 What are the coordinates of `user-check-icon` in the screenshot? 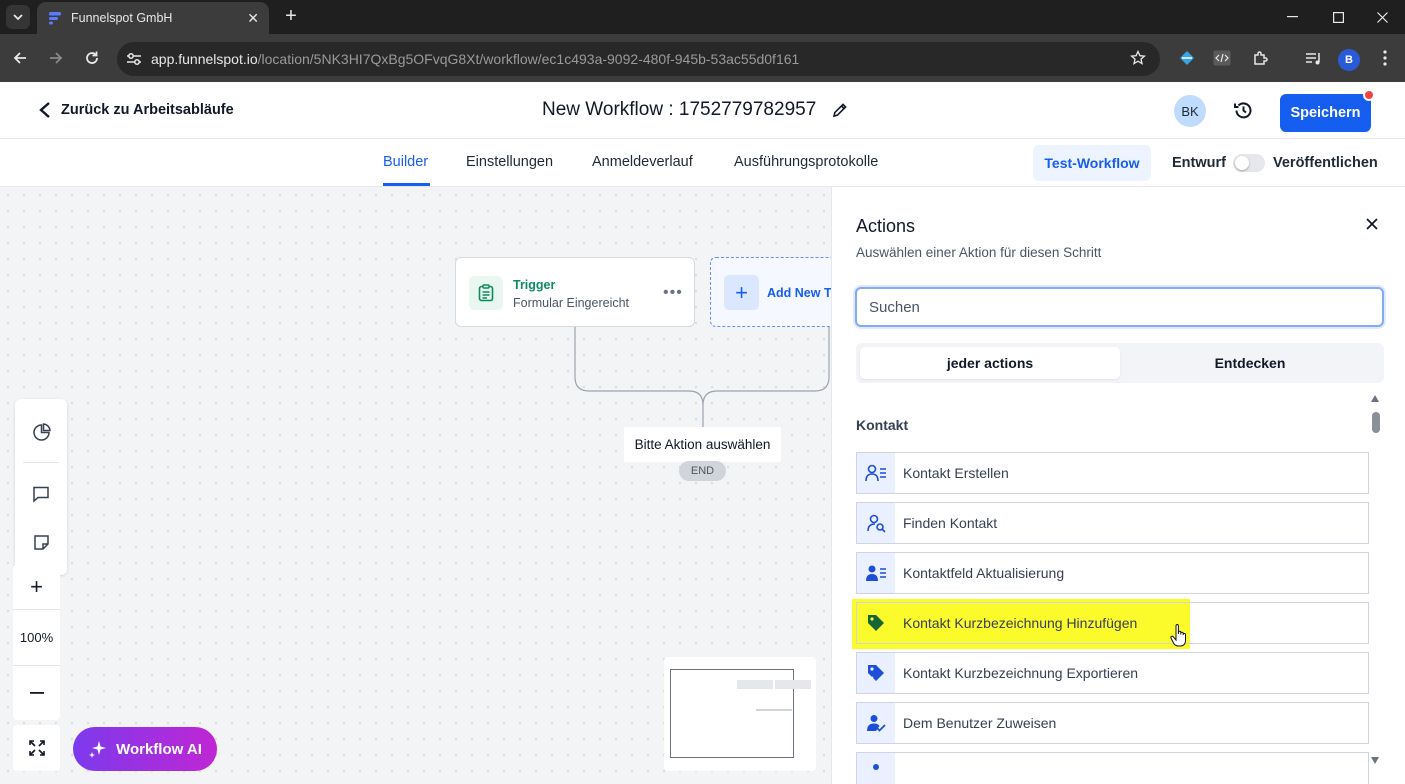 It's located at (876, 723).